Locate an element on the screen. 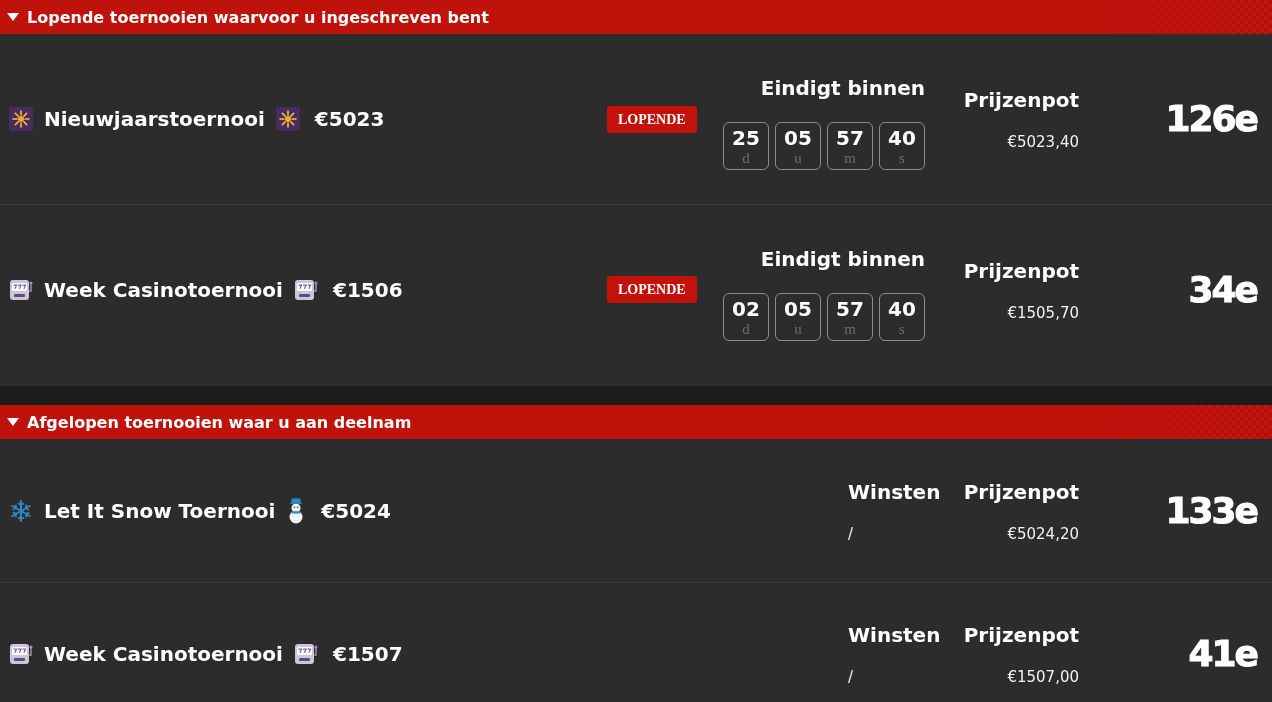 This screenshot has height=702, width=1272. rank-label: 41e is located at coordinates (1223, 654).